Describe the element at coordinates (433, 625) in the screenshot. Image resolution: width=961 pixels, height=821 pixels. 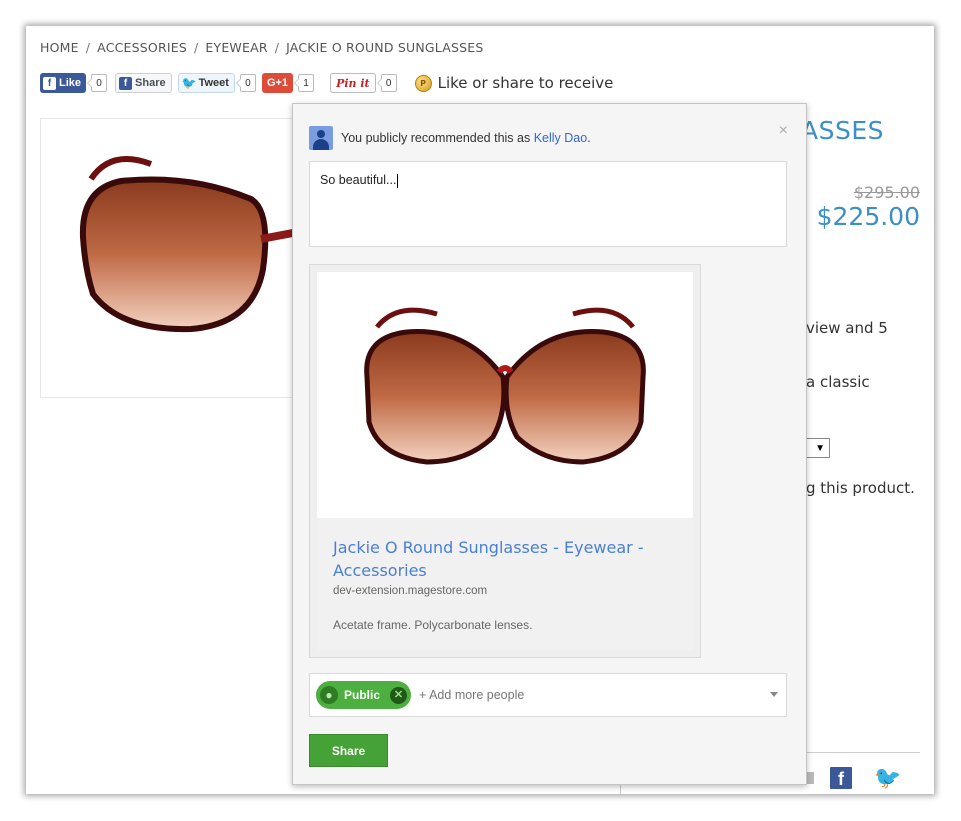
I see `preview-description: Acetate frame. Polycarbonate lenses.` at that location.